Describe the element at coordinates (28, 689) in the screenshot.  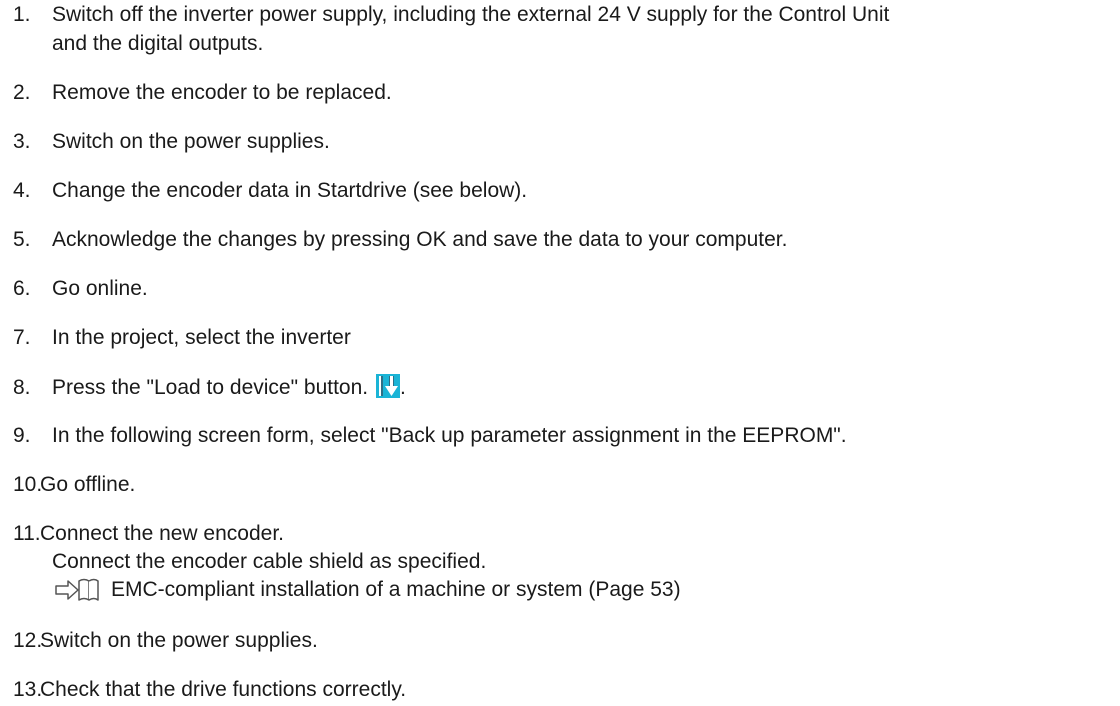
I see `step-number: 13.` at that location.